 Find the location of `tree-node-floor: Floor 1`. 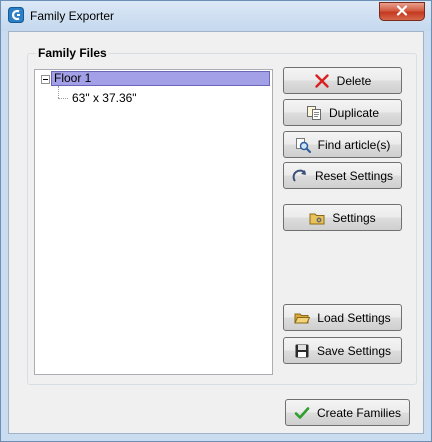

tree-node-floor: Floor 1 is located at coordinates (160, 78).